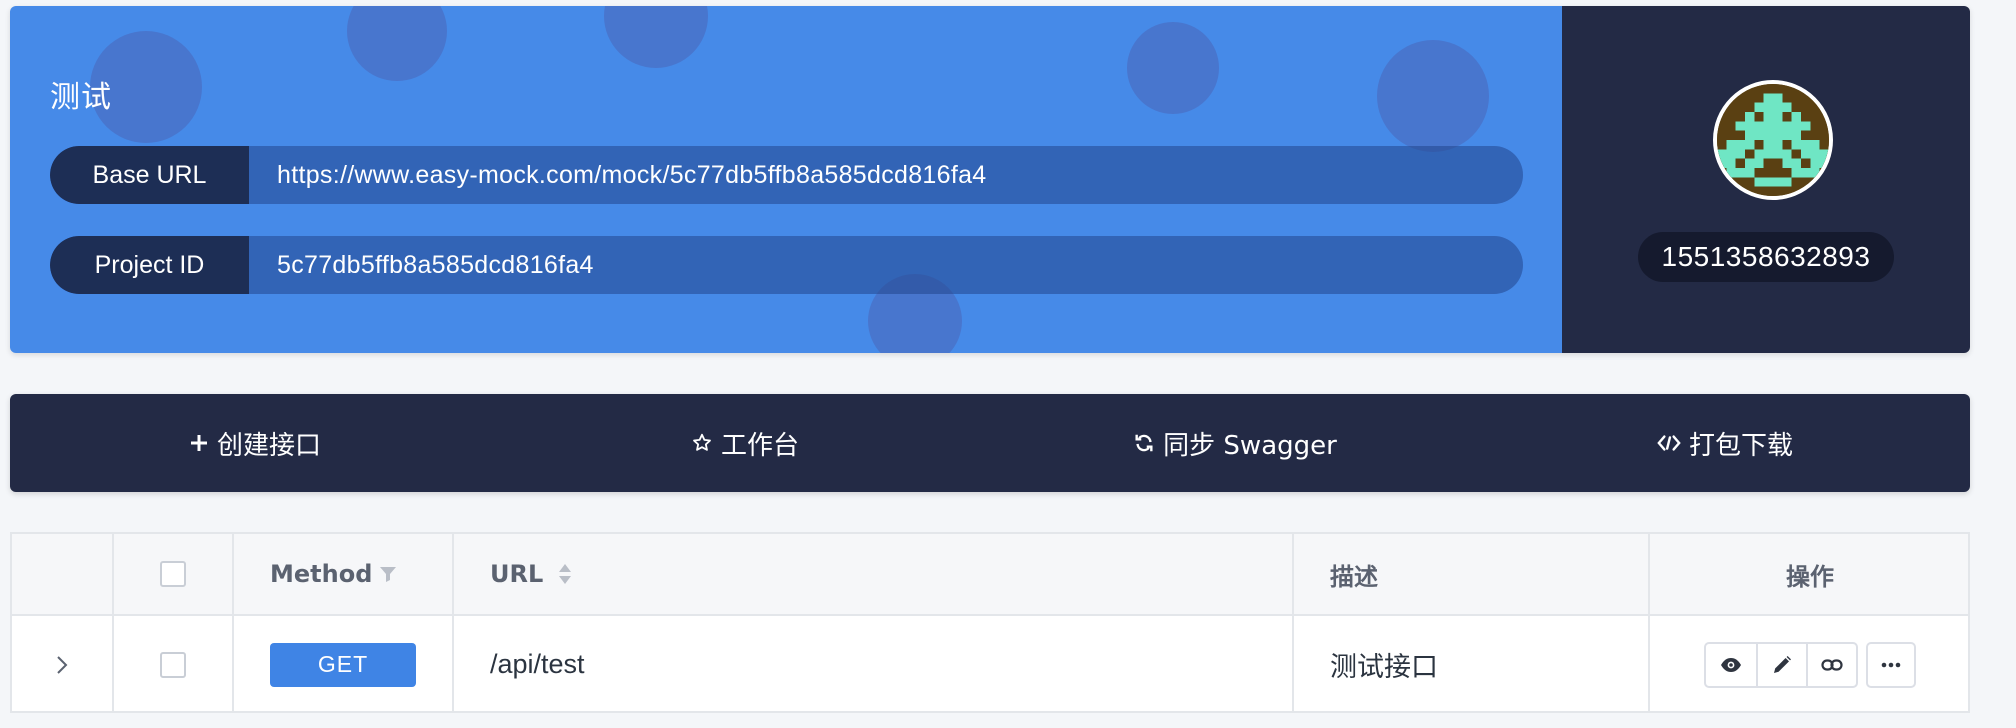  I want to click on pencil-icon, so click(1782, 665).